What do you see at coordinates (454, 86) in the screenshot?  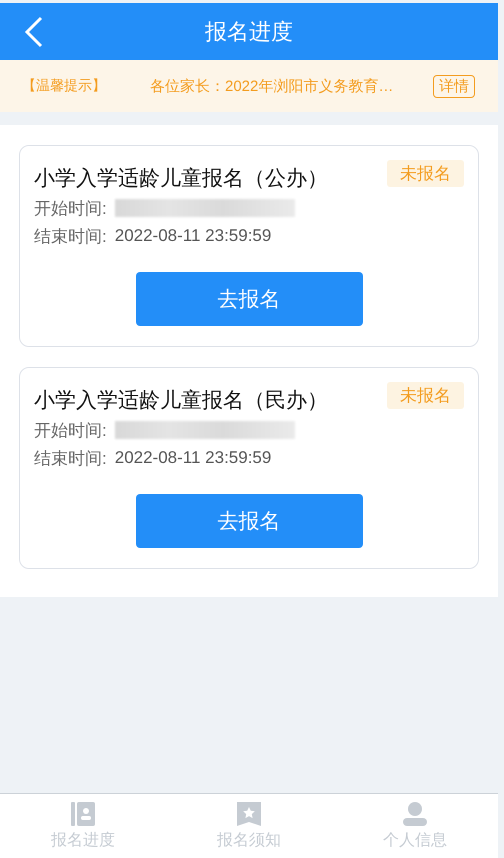 I see `details-button: 详情` at bounding box center [454, 86].